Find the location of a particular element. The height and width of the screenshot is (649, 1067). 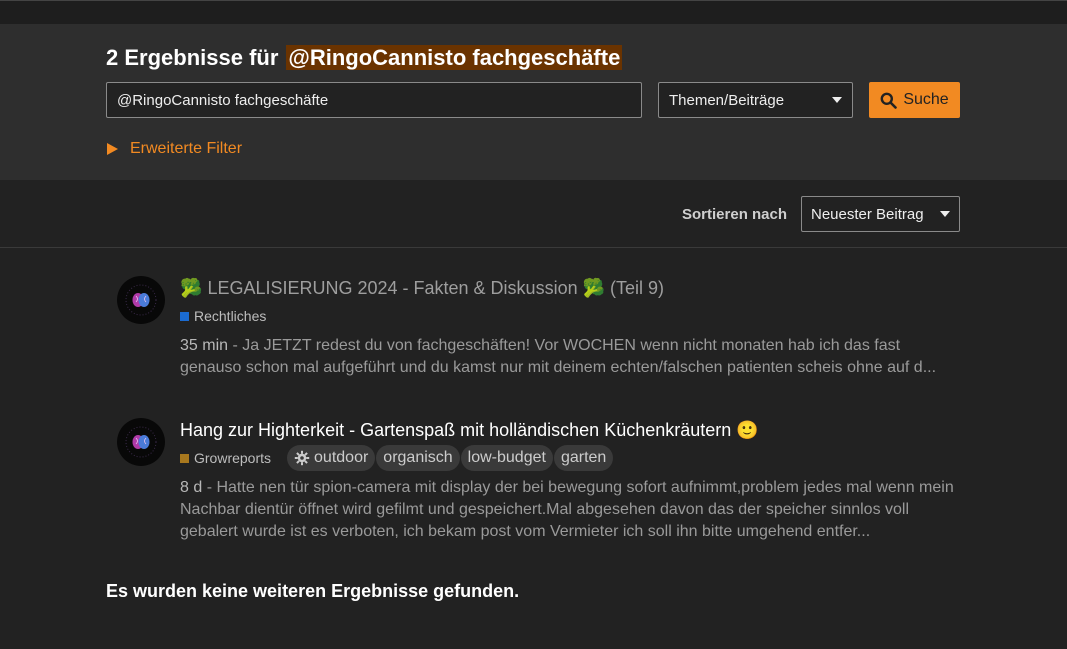

result-count: 2 Ergebnisse für is located at coordinates (192, 57).